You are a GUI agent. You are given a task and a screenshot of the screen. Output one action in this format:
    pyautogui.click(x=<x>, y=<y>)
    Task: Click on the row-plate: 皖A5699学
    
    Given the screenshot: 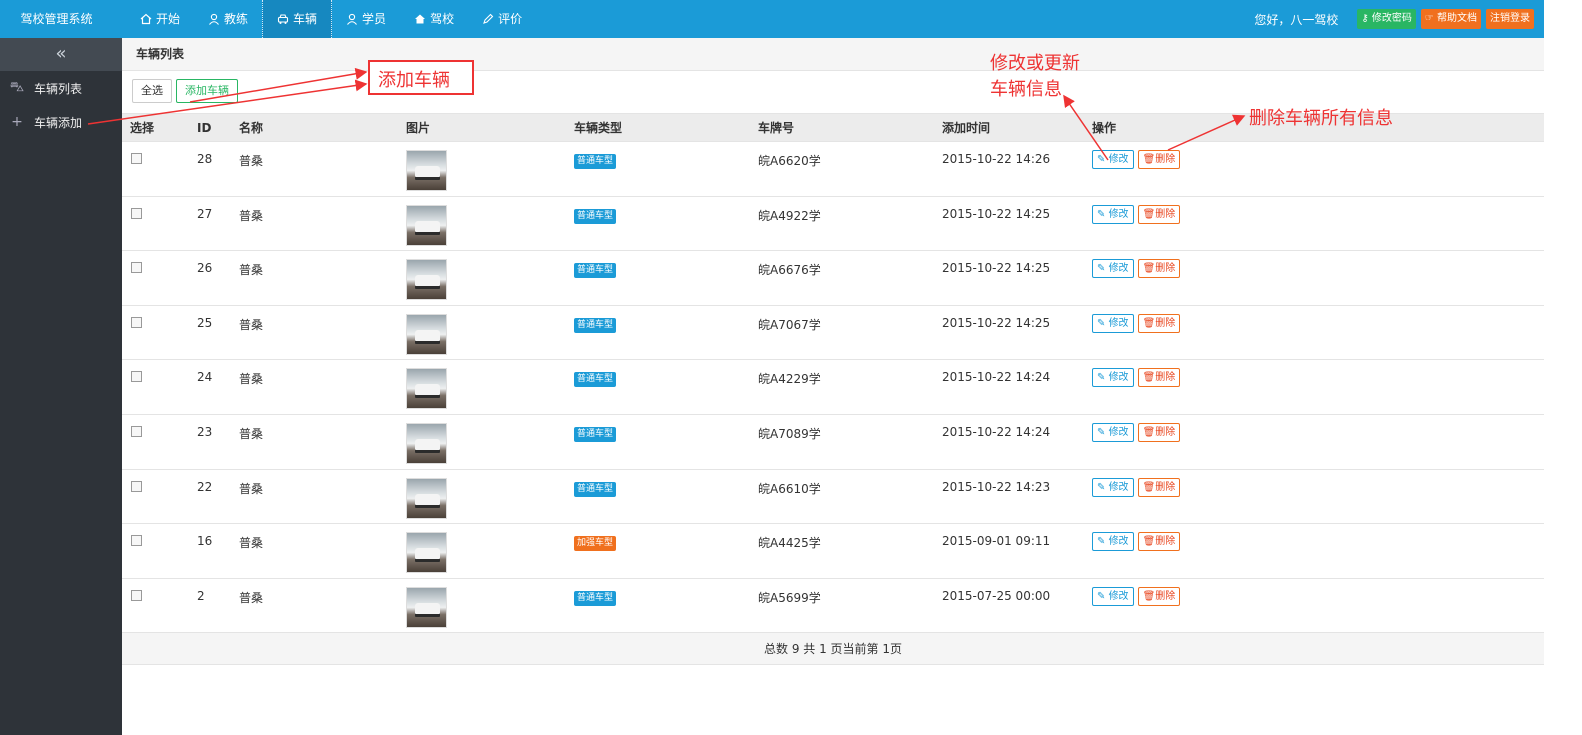 What is the action you would take?
    pyautogui.click(x=789, y=597)
    